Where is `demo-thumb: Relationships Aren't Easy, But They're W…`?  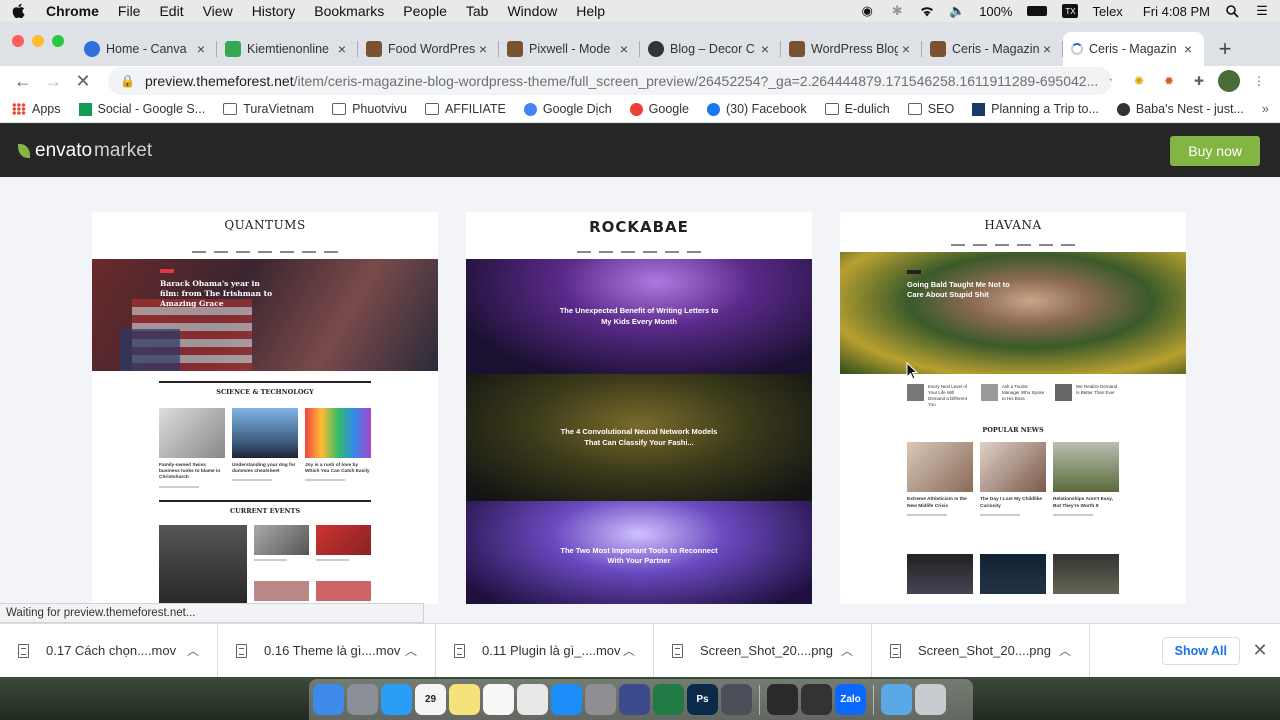
demo-thumb: Relationships Aren't Easy, But They're W… is located at coordinates (1086, 479).